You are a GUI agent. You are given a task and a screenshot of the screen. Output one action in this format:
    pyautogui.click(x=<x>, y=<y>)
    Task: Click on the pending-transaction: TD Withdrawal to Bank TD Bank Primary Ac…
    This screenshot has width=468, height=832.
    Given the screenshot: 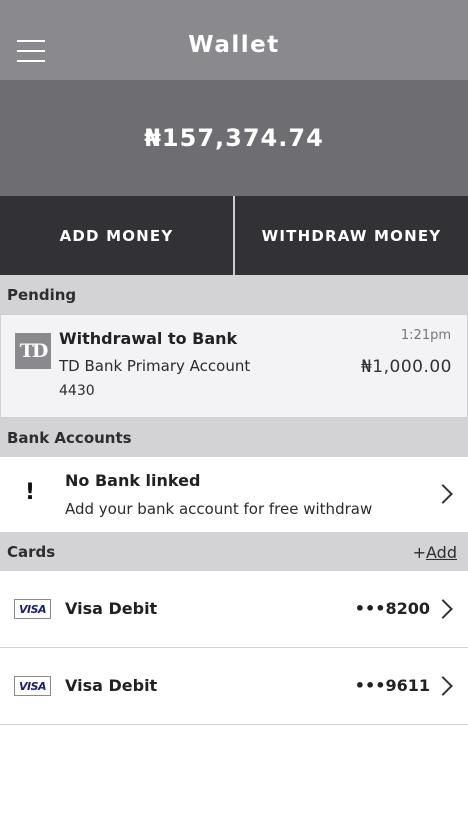 What is the action you would take?
    pyautogui.click(x=234, y=366)
    